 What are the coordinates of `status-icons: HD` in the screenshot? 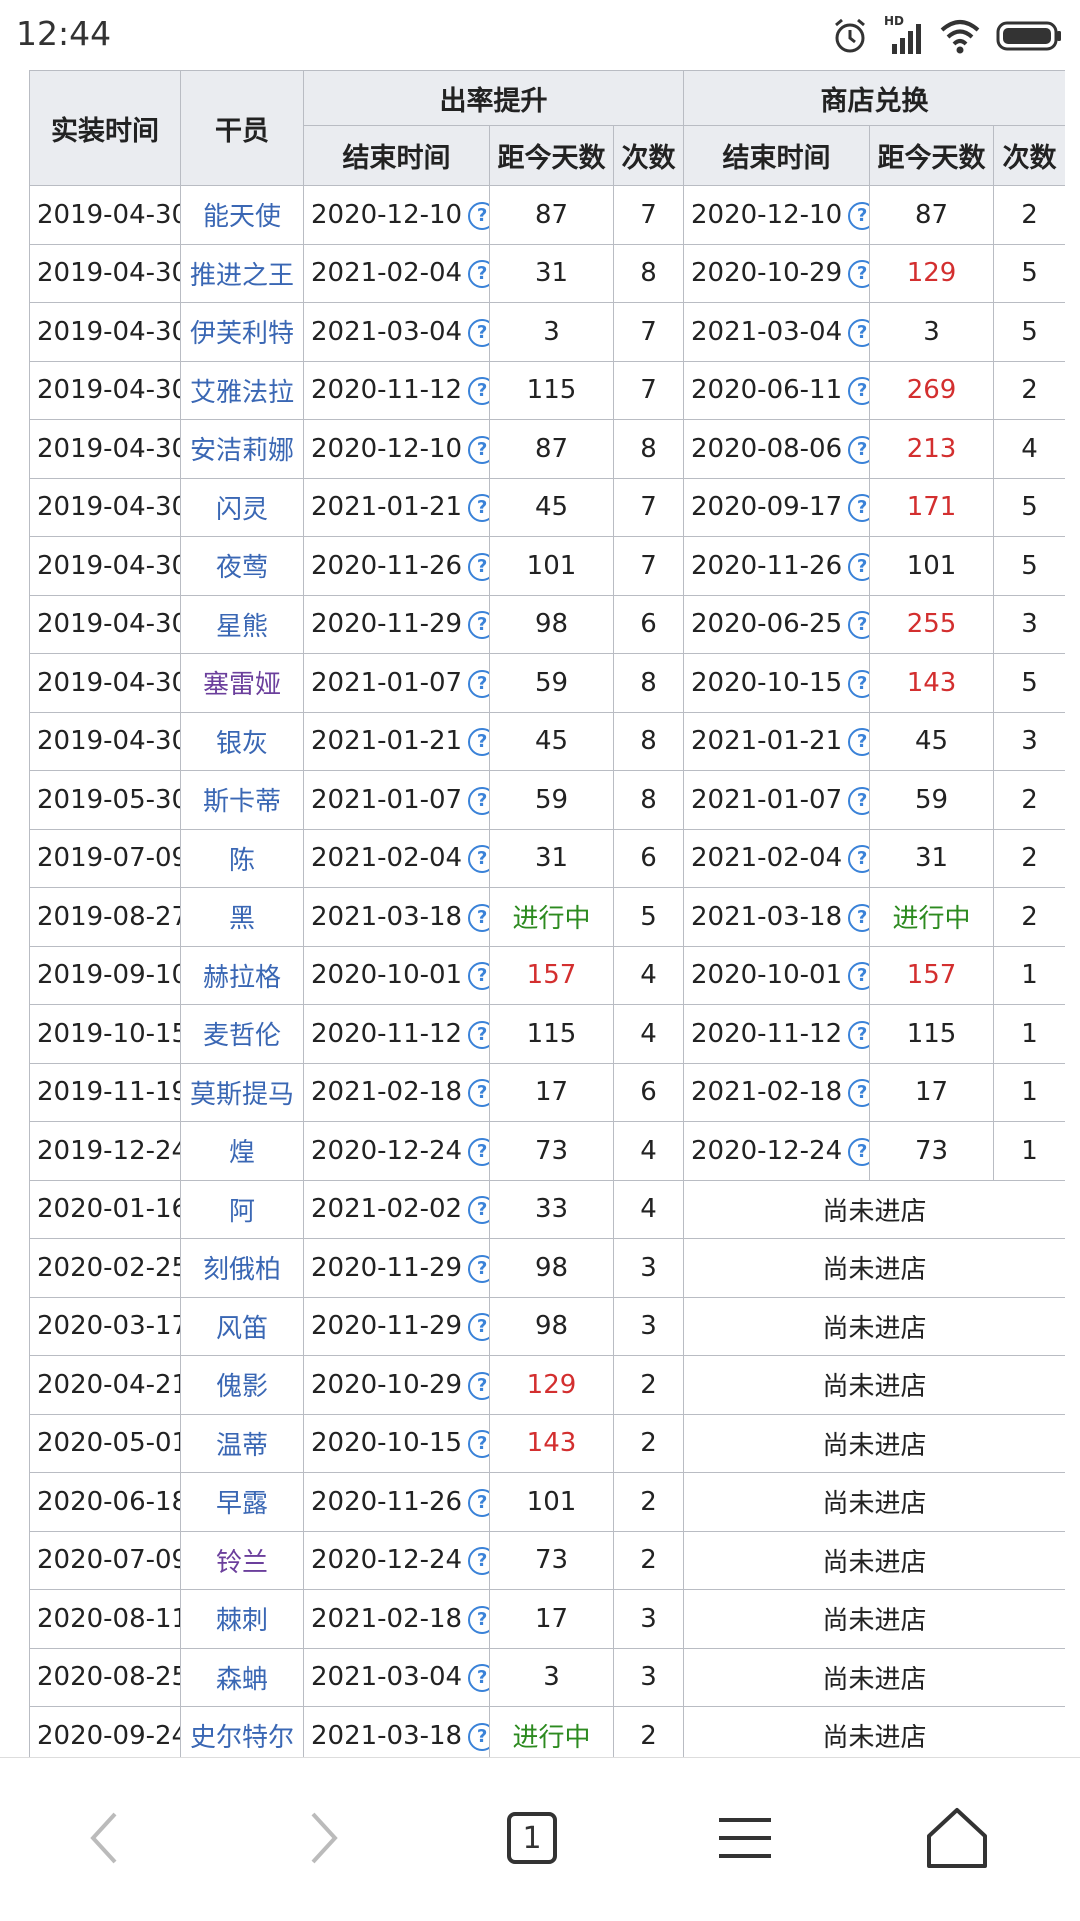 It's located at (946, 36).